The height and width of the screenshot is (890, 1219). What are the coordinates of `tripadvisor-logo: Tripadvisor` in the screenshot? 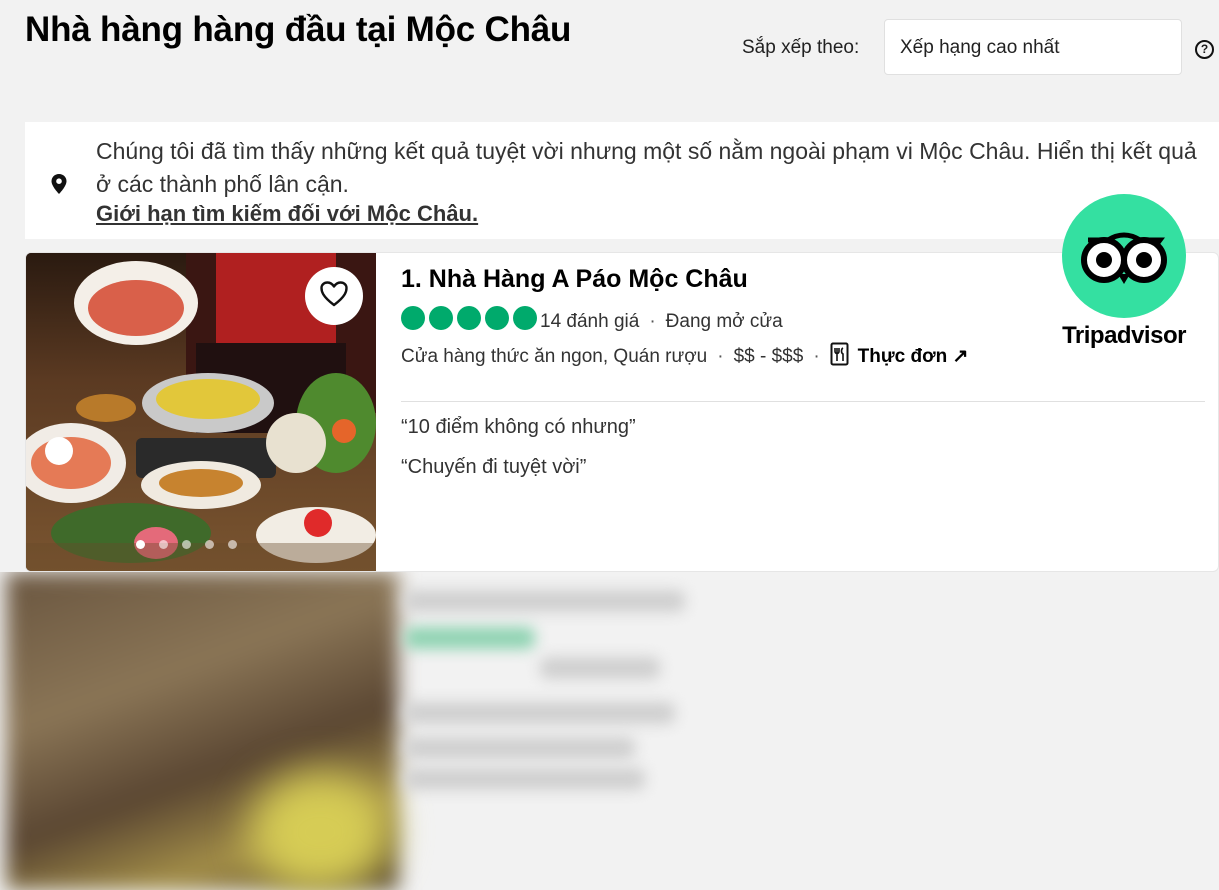 It's located at (1124, 272).